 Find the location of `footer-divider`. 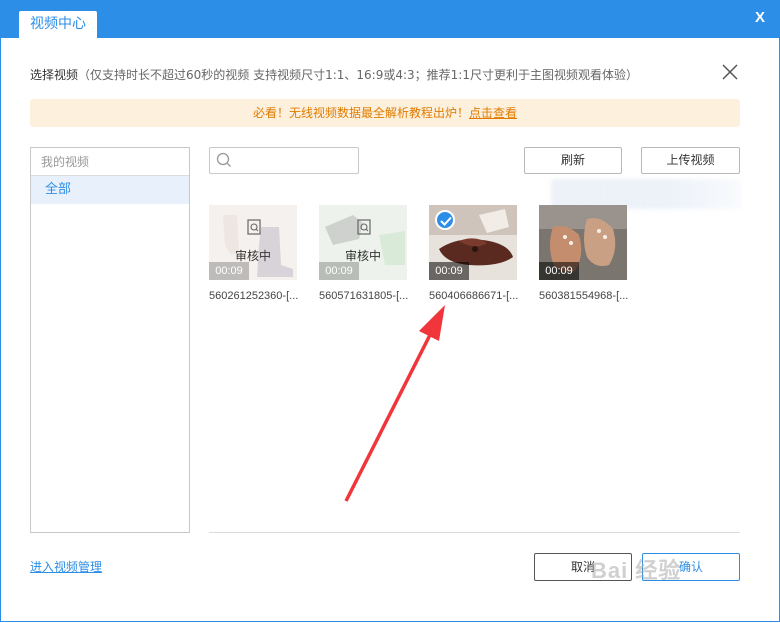

footer-divider is located at coordinates (474, 532).